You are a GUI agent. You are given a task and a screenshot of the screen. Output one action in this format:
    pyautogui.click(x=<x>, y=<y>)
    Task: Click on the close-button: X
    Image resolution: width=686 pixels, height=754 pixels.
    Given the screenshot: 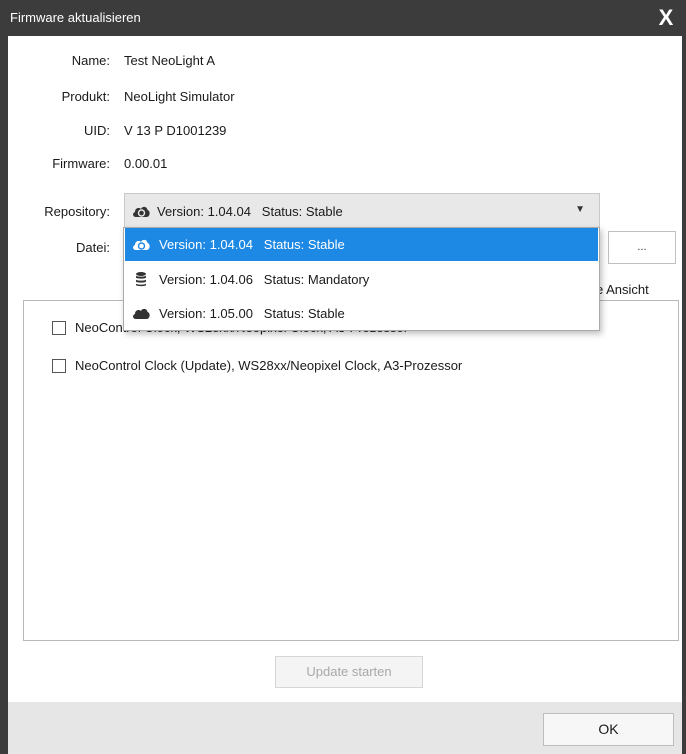 What is the action you would take?
    pyautogui.click(x=666, y=18)
    